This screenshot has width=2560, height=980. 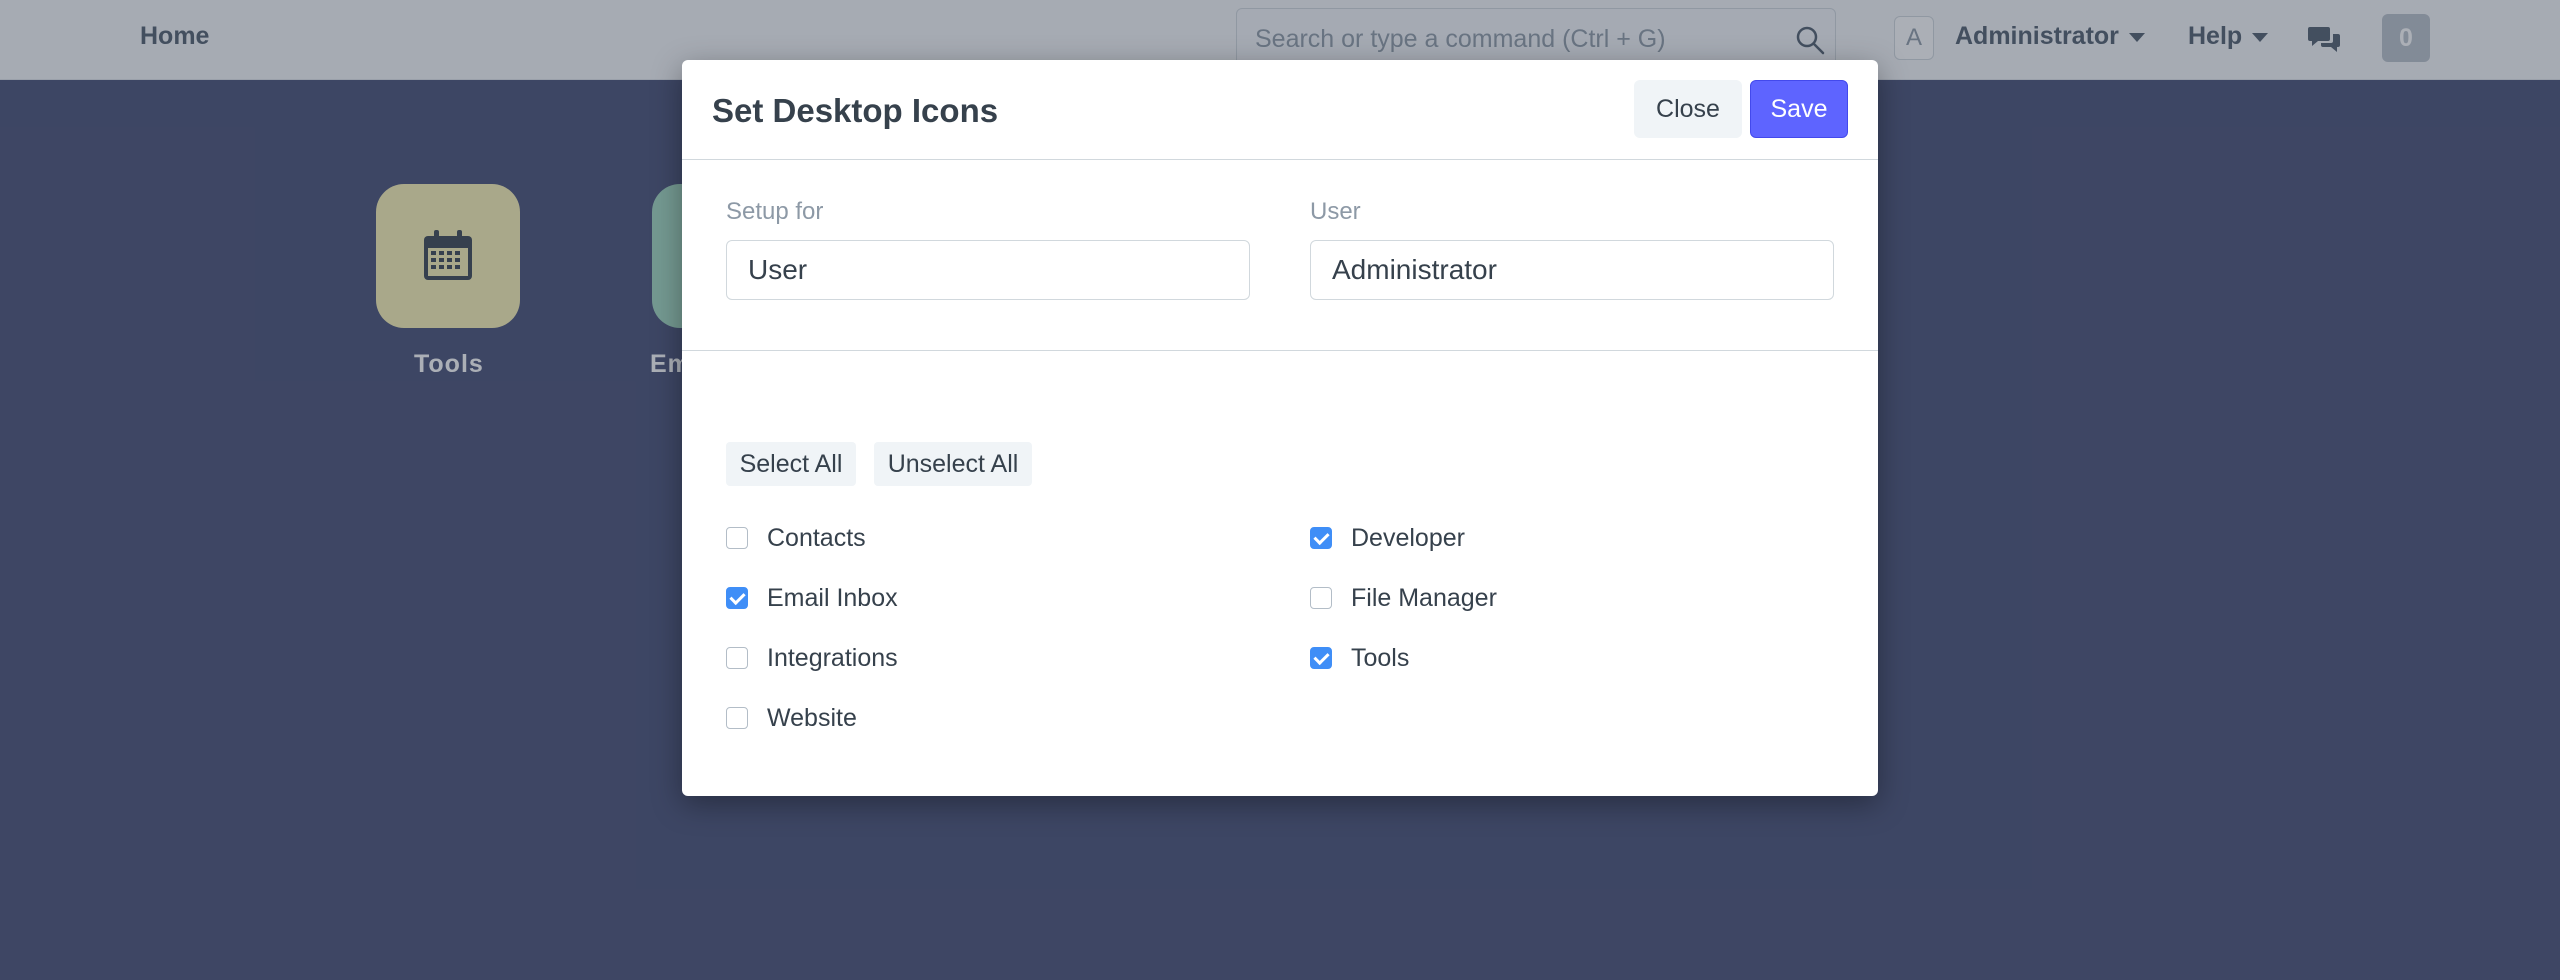 I want to click on modal-header: Set Desktop Icons Close Save, so click(x=1280, y=110).